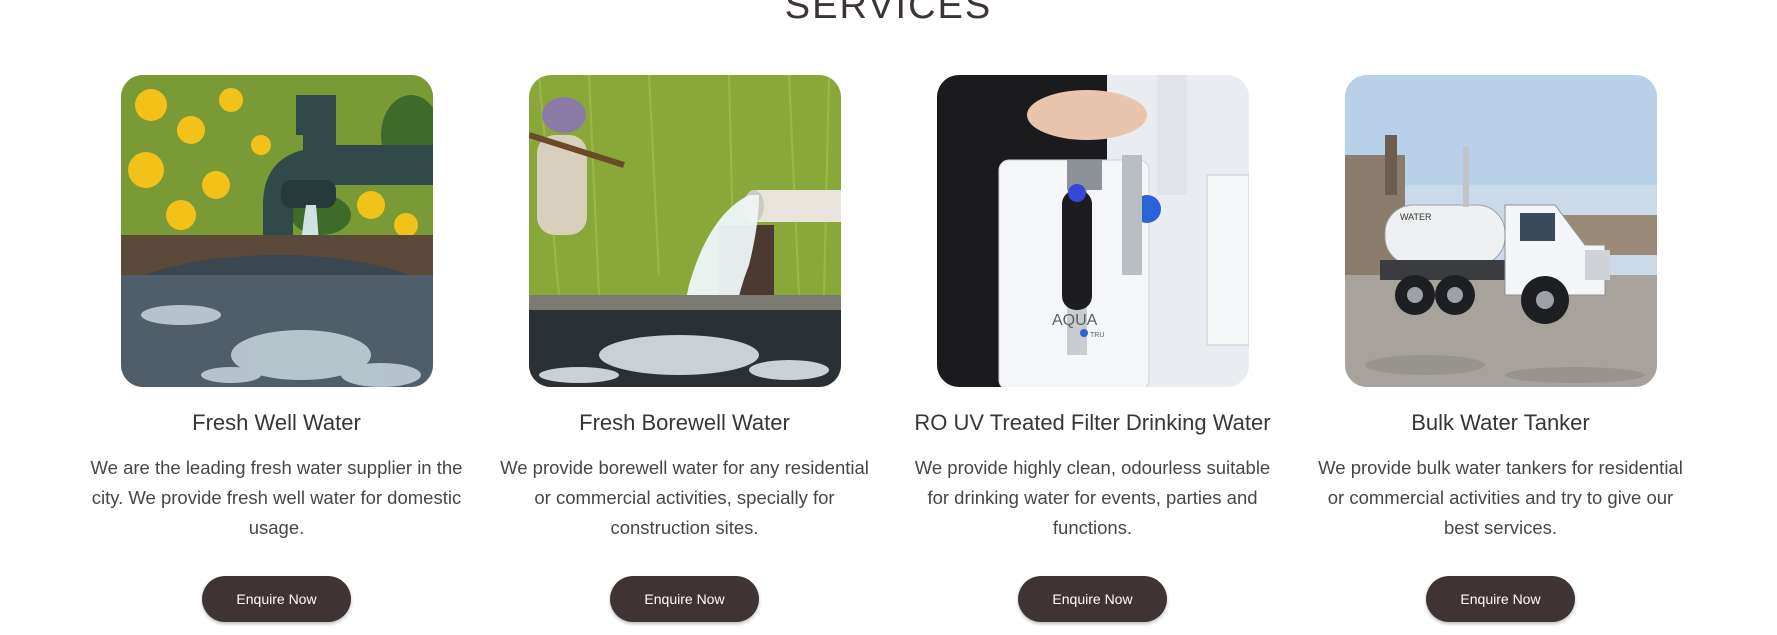 Image resolution: width=1777 pixels, height=635 pixels. What do you see at coordinates (1500, 231) in the screenshot?
I see `water-tanker-image: WATER` at bounding box center [1500, 231].